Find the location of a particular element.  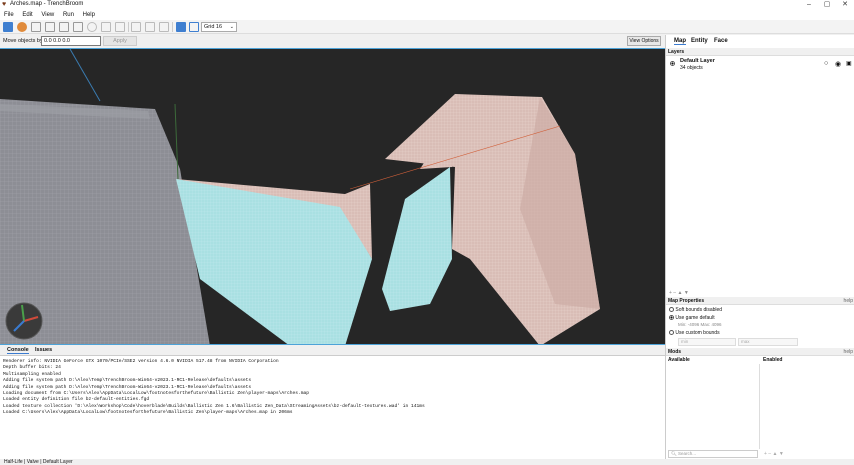

soft-bounds-disabled-option: Soft bounds disabled is located at coordinates (695, 310).